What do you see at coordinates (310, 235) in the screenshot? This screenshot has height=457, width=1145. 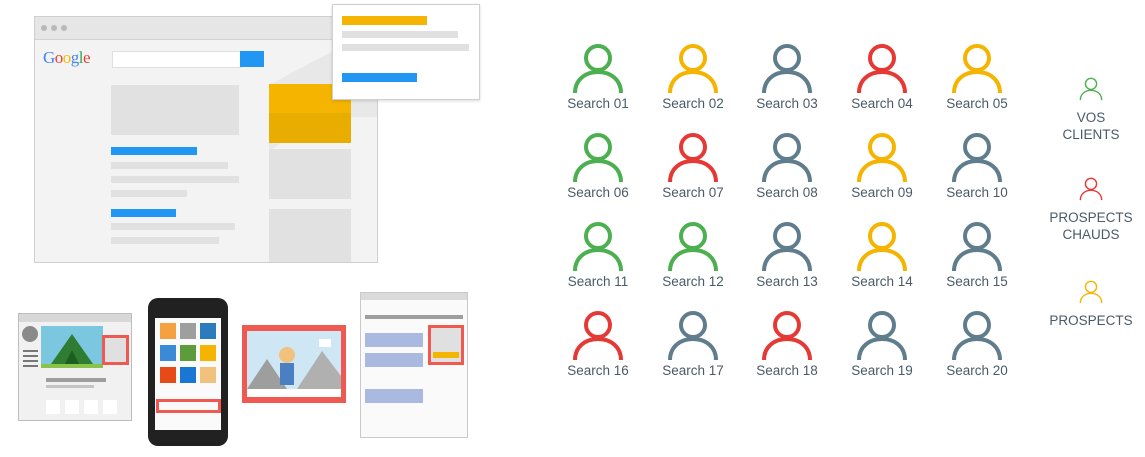 I see `side-placeholder` at bounding box center [310, 235].